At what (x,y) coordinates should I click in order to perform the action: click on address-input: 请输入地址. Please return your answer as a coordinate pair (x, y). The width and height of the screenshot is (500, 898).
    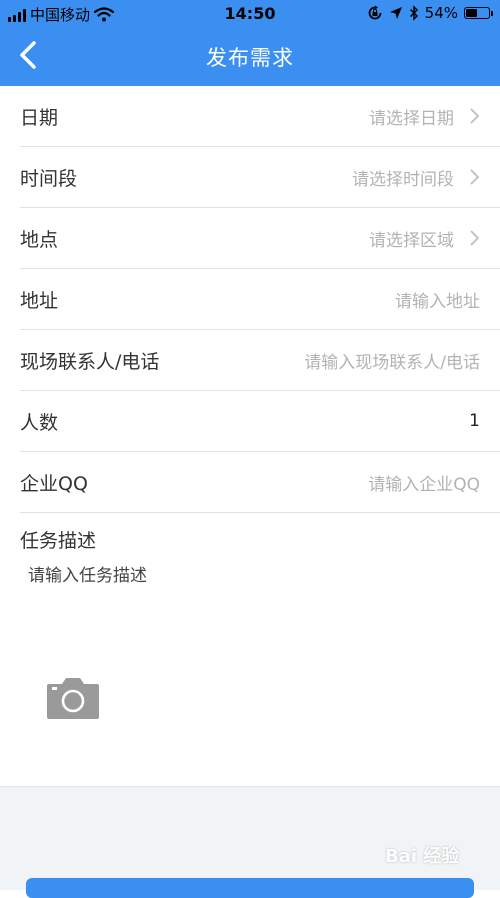
    Looking at the image, I should click on (437, 299).